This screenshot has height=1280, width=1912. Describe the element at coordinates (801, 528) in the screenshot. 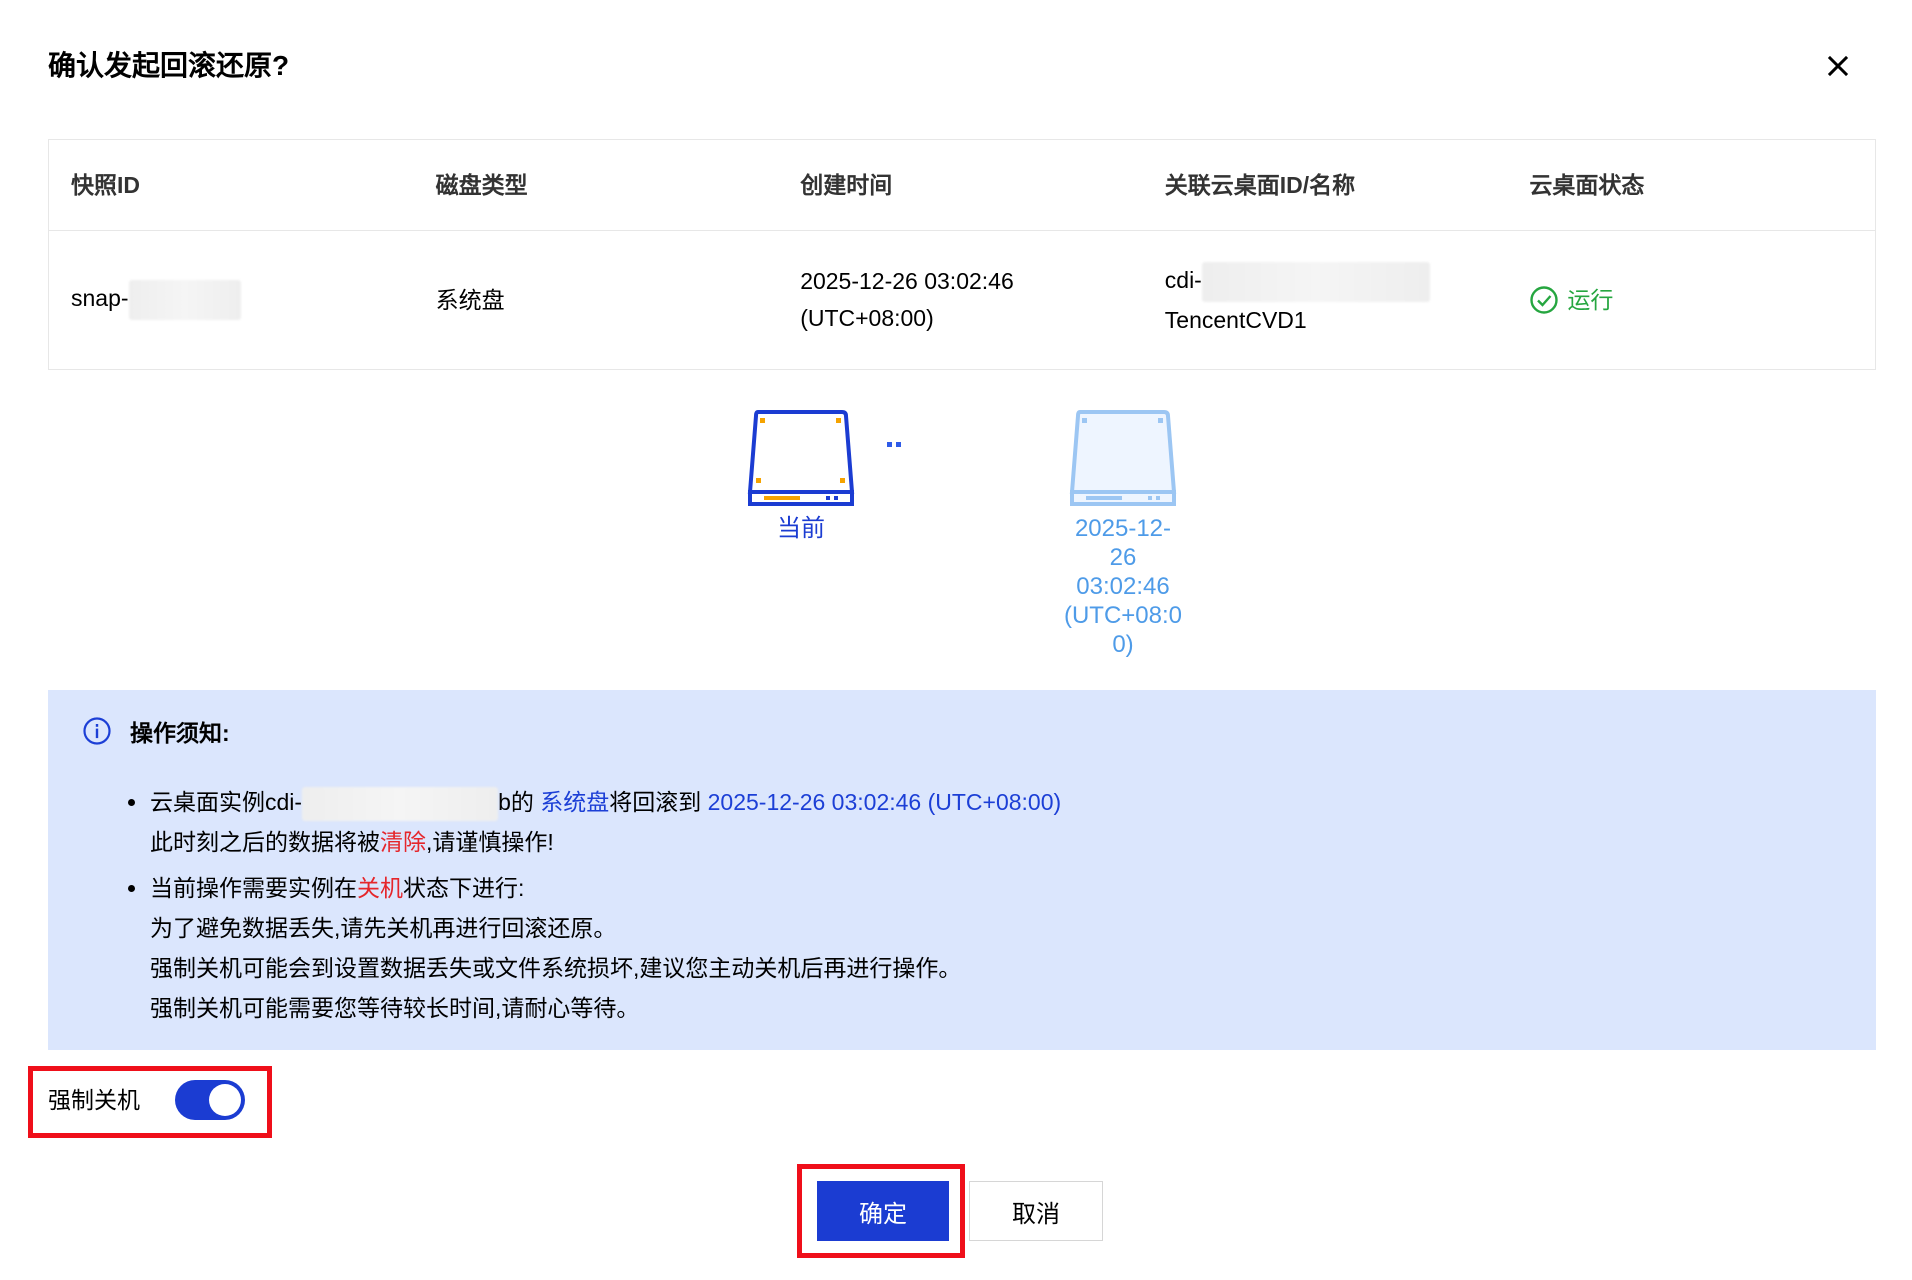

I see `current-disk-label: 当前` at that location.